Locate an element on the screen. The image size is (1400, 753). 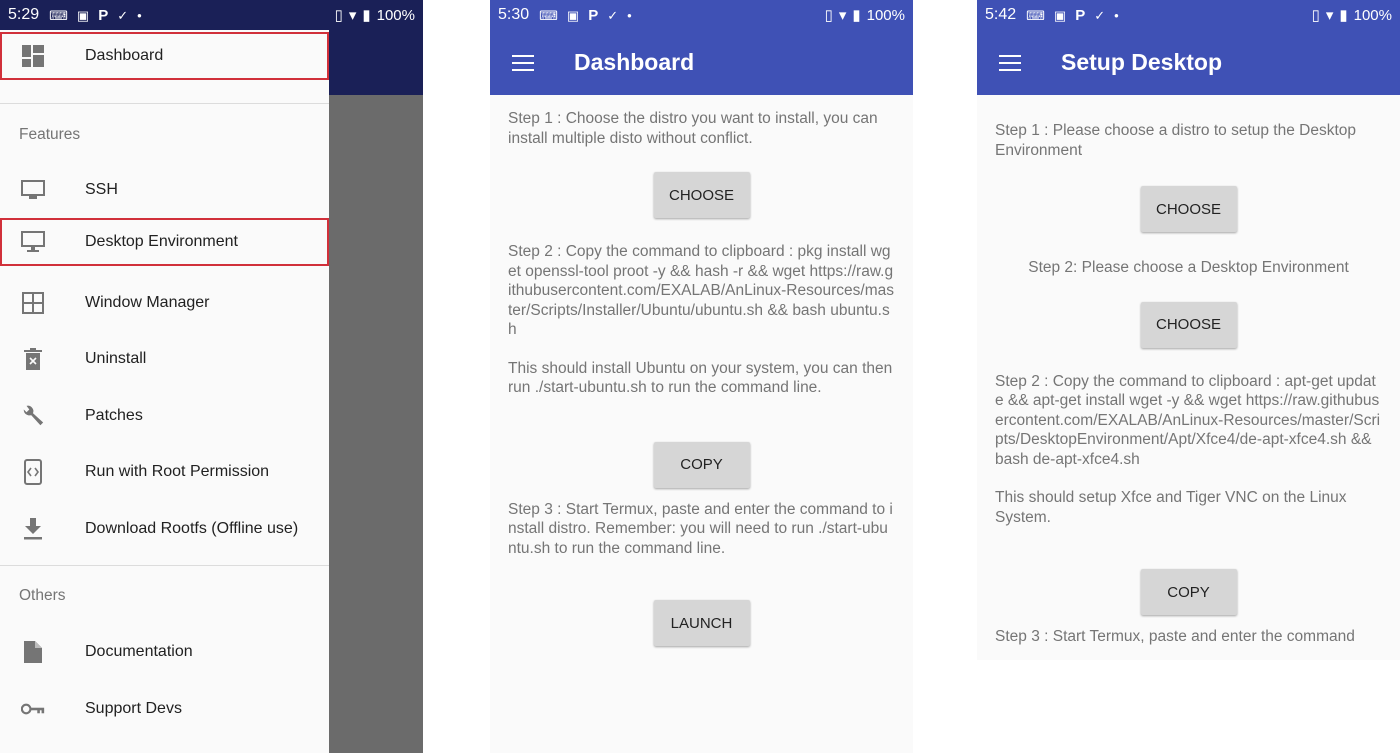
status-bar: 5:30 ⌨ ▣ P ✓ • ▯ ▾ ▮ 100% is located at coordinates (701, 15).